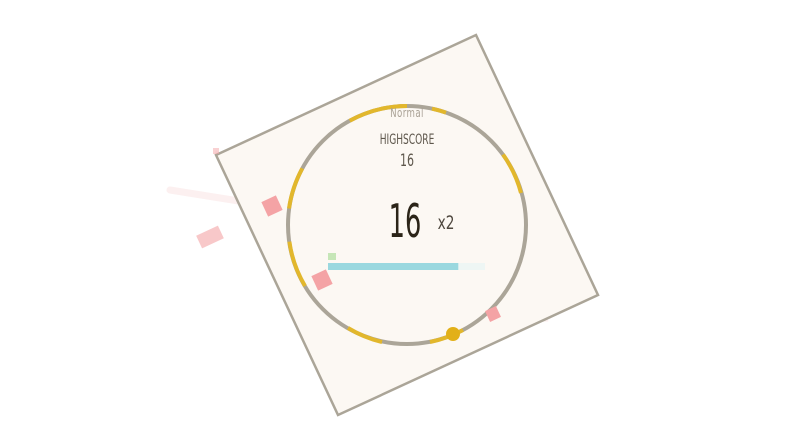  What do you see at coordinates (393, 266) in the screenshot?
I see `progress-bar-fill` at bounding box center [393, 266].